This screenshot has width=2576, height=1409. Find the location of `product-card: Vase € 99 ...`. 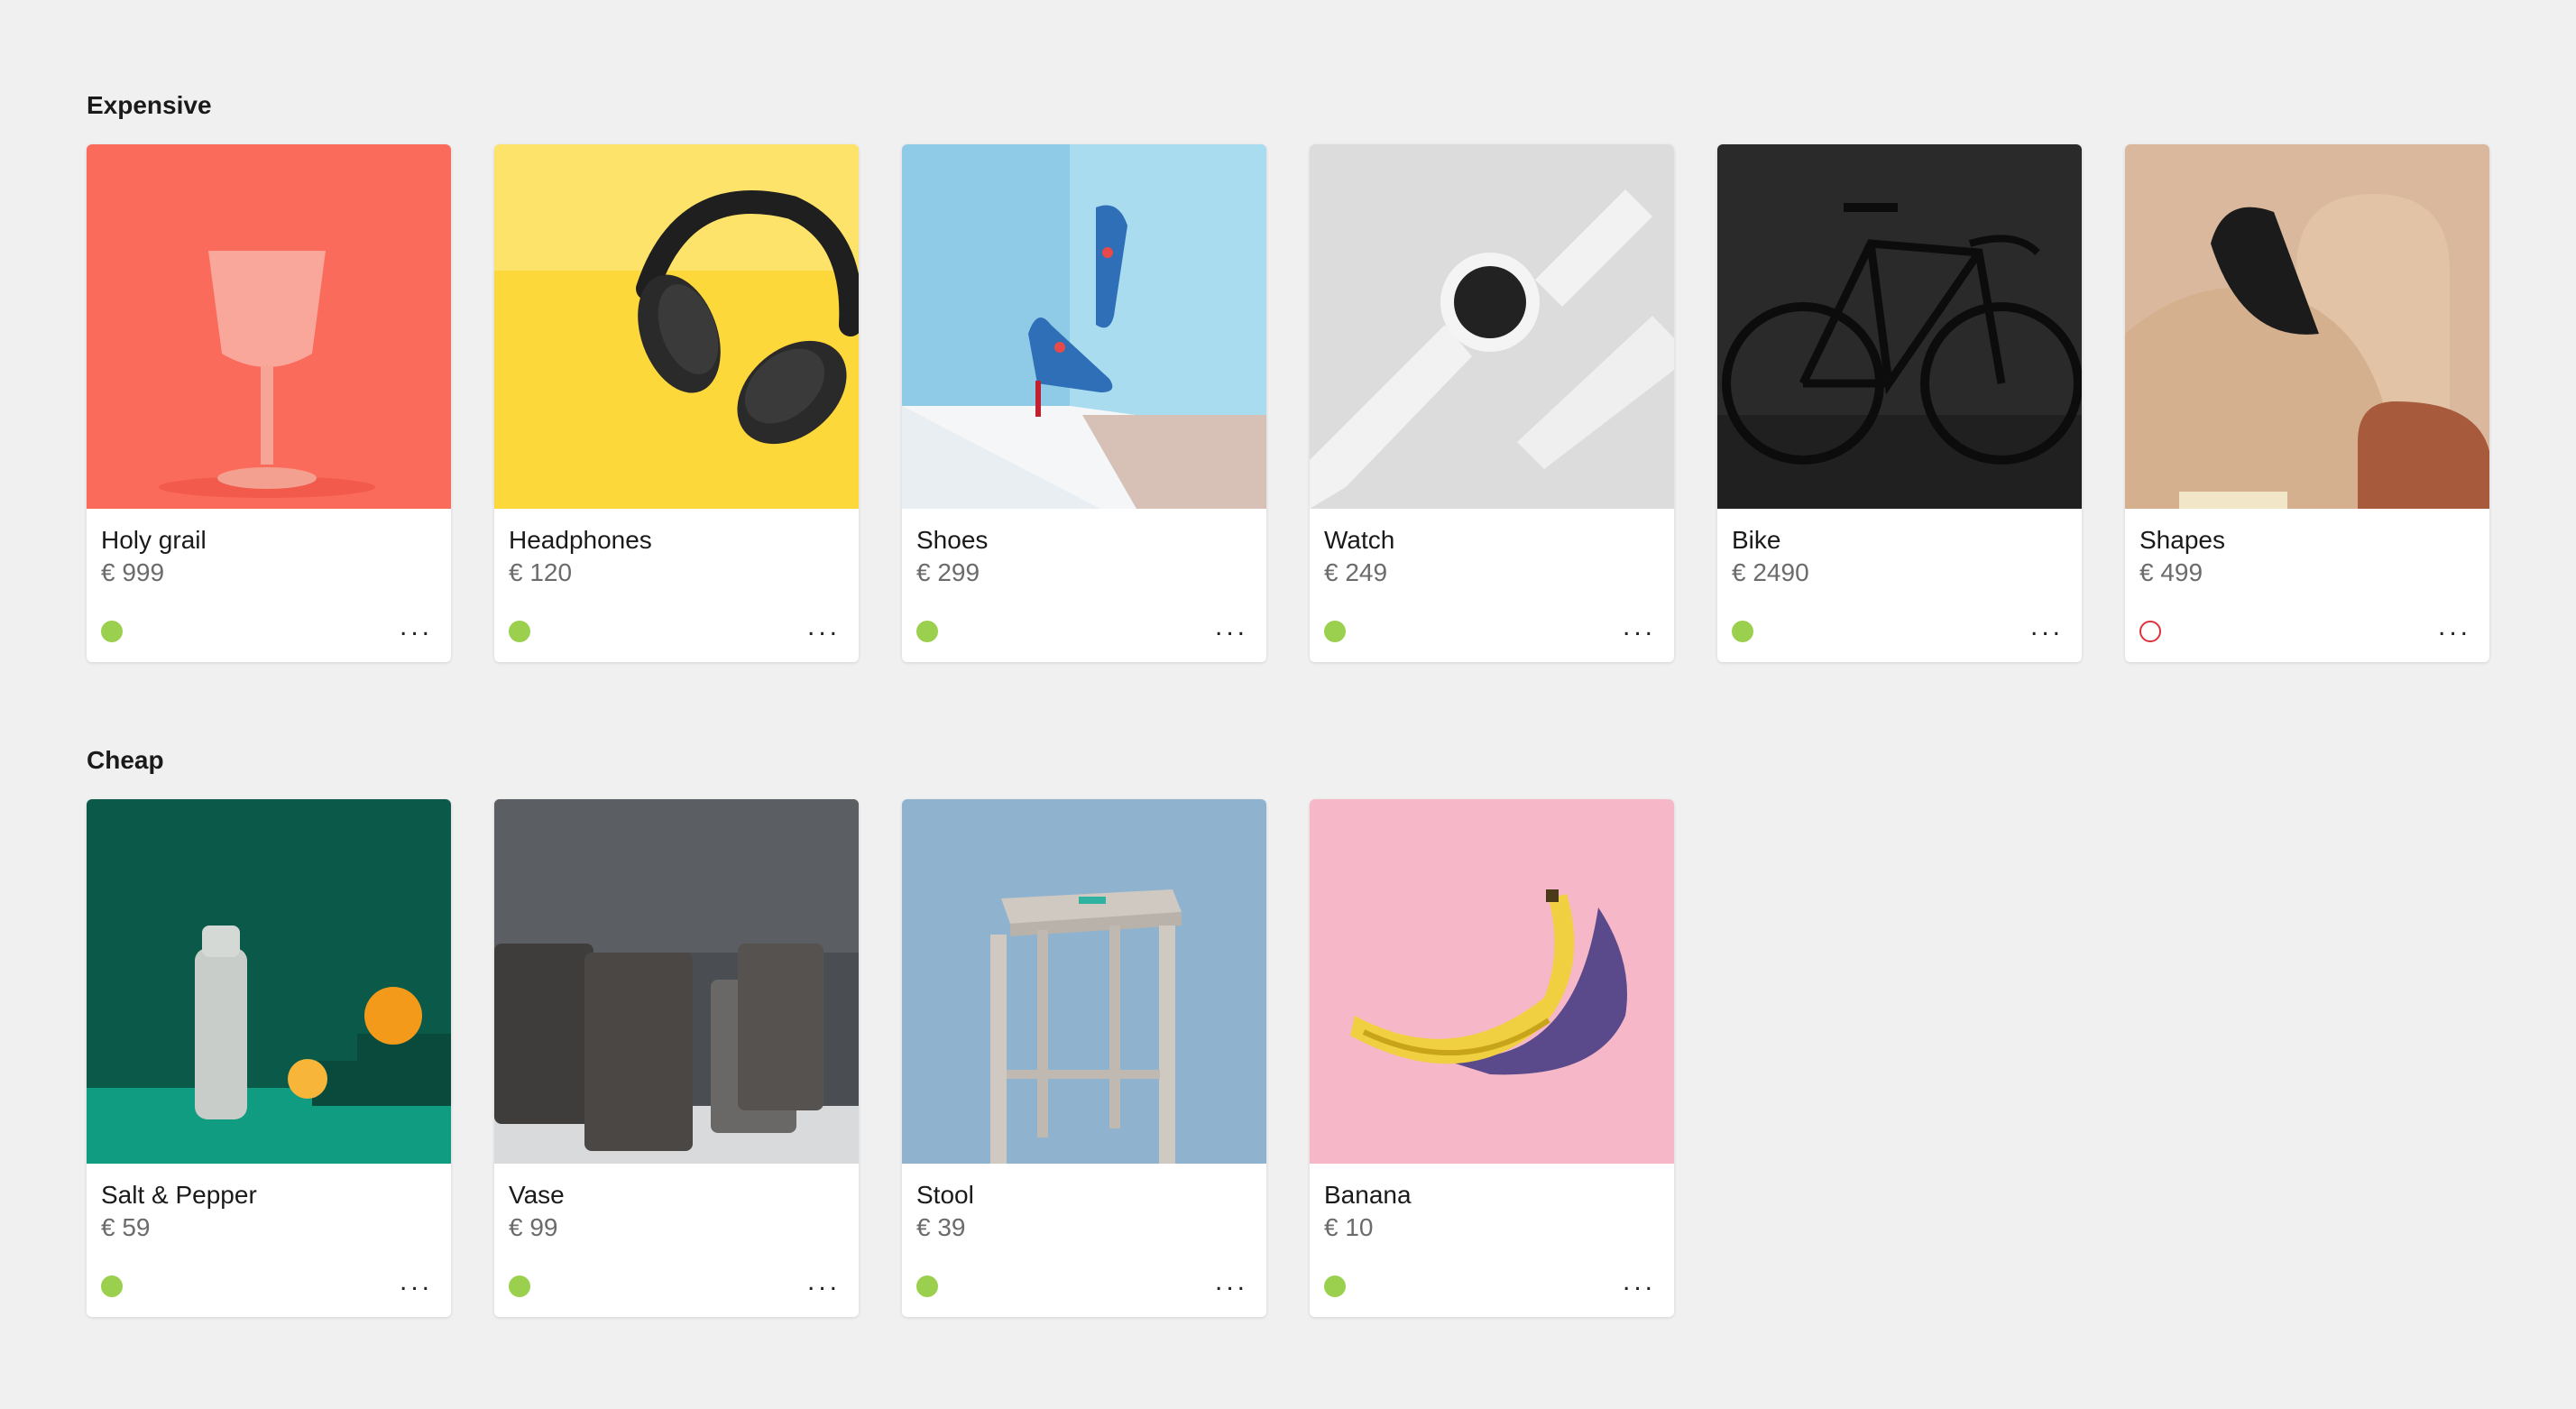

product-card: Vase € 99 ... is located at coordinates (677, 1058).